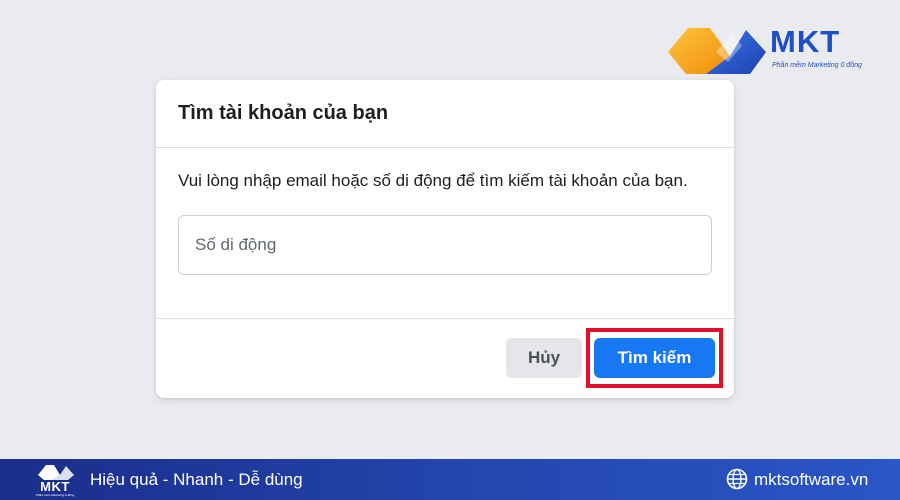  Describe the element at coordinates (283, 113) in the screenshot. I see `dialog-title: Tìm tài khoản của bạn` at that location.